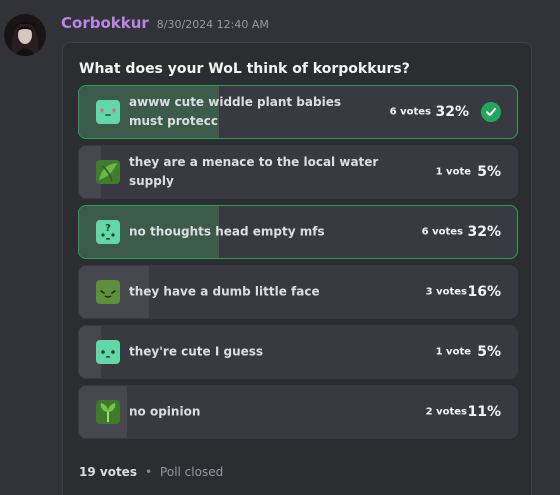 The height and width of the screenshot is (495, 560). Describe the element at coordinates (25, 35) in the screenshot. I see `avatar` at that location.